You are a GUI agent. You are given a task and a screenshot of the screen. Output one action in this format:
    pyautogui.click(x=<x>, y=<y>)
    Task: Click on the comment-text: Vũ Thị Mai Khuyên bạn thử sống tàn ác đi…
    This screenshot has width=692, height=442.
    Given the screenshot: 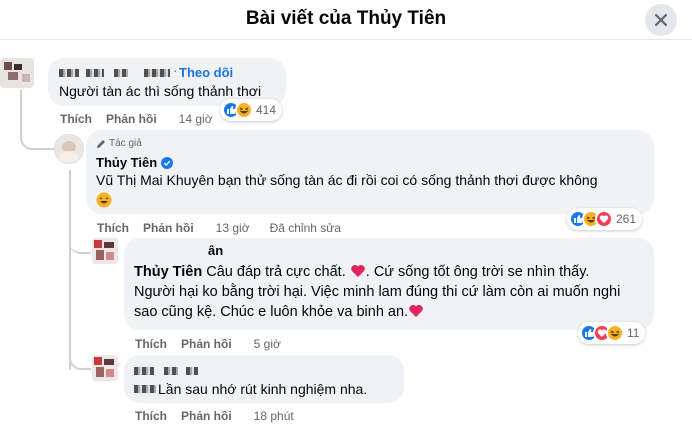 What is the action you would take?
    pyautogui.click(x=371, y=190)
    